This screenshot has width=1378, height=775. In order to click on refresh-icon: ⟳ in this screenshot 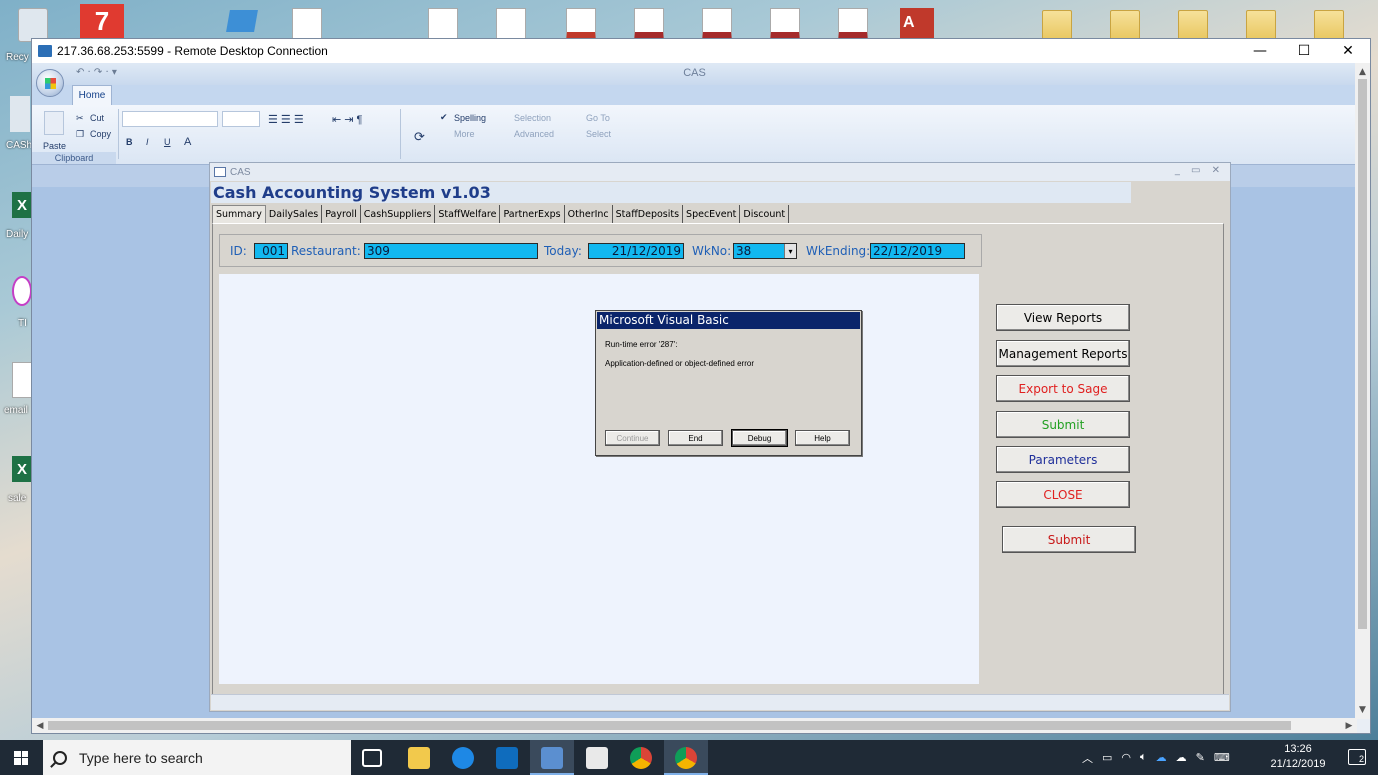, I will do `click(419, 137)`.